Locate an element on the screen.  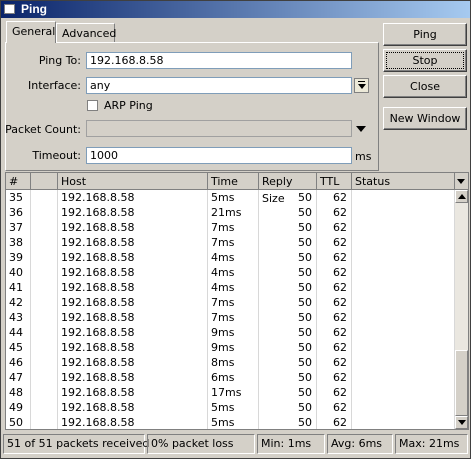
ping-to-label: Ping To: is located at coordinates (59, 60).